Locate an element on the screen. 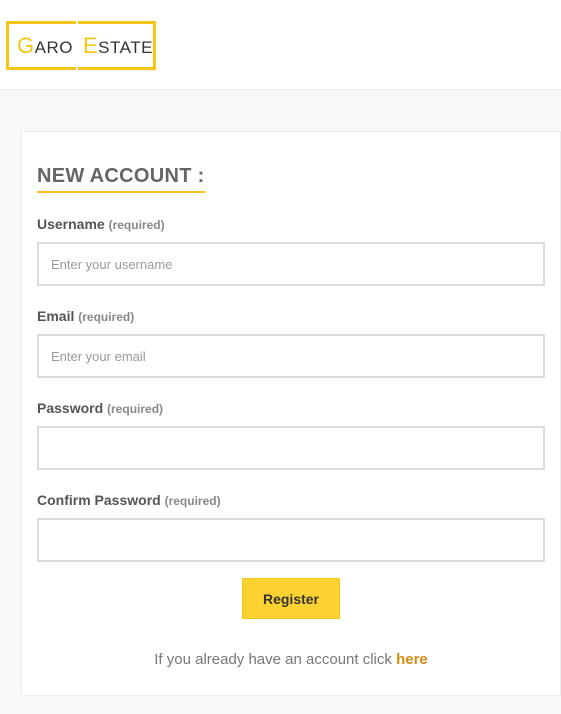 This screenshot has width=561, height=714. password-required-note: (required) is located at coordinates (135, 409).